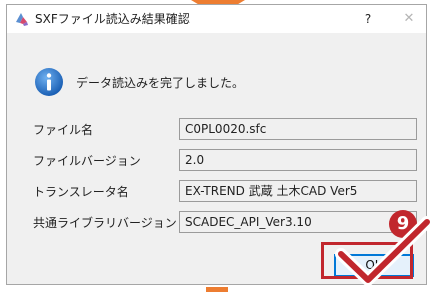 Image resolution: width=434 pixels, height=292 pixels. What do you see at coordinates (105, 223) in the screenshot?
I see `library-version-label: 共通ライブラリバージョン` at bounding box center [105, 223].